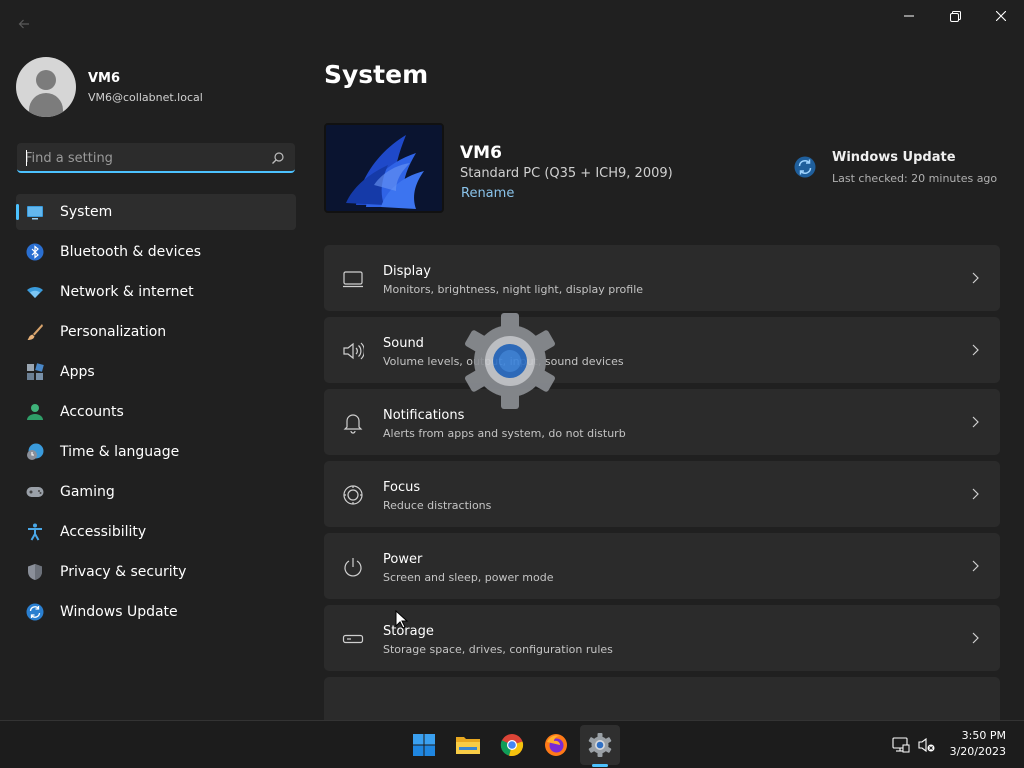 Image resolution: width=1024 pixels, height=768 pixels. I want to click on sidebar-item-privacy-security: Privacy & security, so click(156, 572).